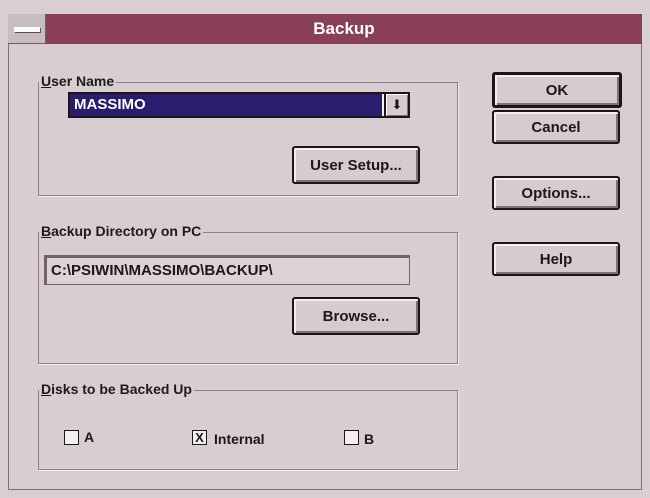 The width and height of the screenshot is (650, 498). I want to click on ok-button: OK, so click(557, 90).